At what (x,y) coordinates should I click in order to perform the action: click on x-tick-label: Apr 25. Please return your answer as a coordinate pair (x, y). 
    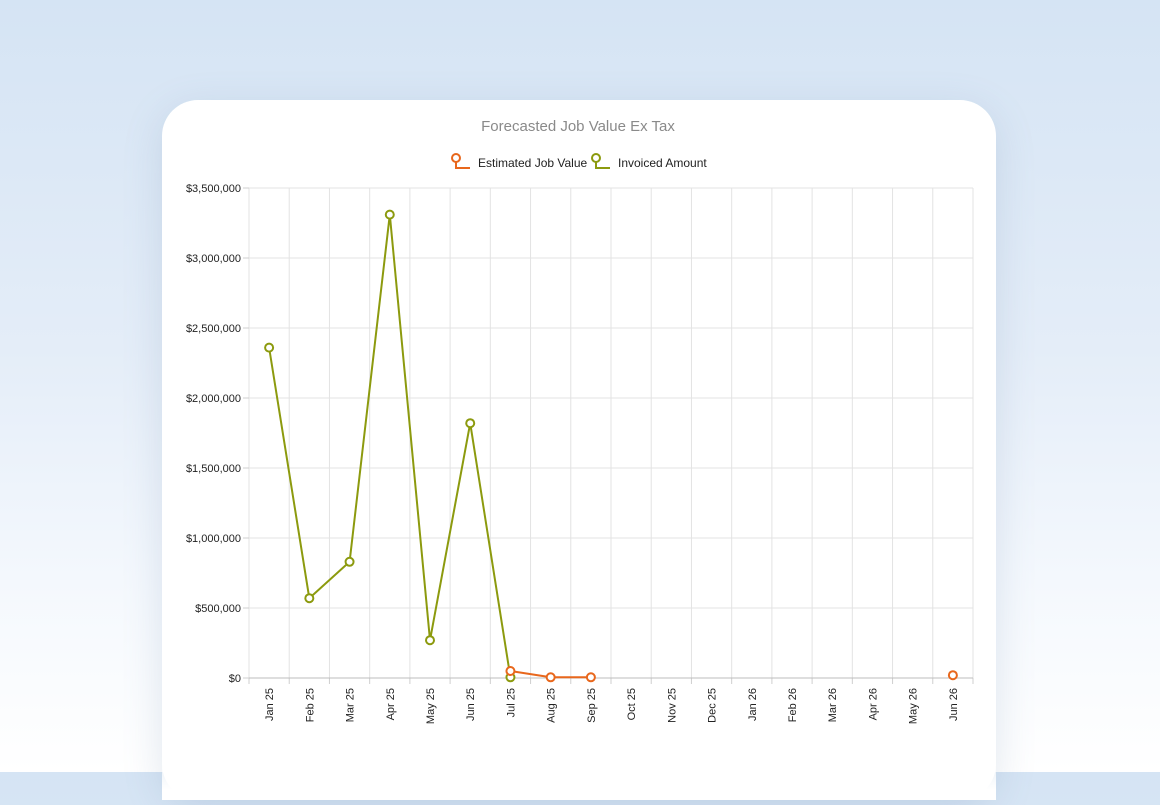
    Looking at the image, I should click on (391, 704).